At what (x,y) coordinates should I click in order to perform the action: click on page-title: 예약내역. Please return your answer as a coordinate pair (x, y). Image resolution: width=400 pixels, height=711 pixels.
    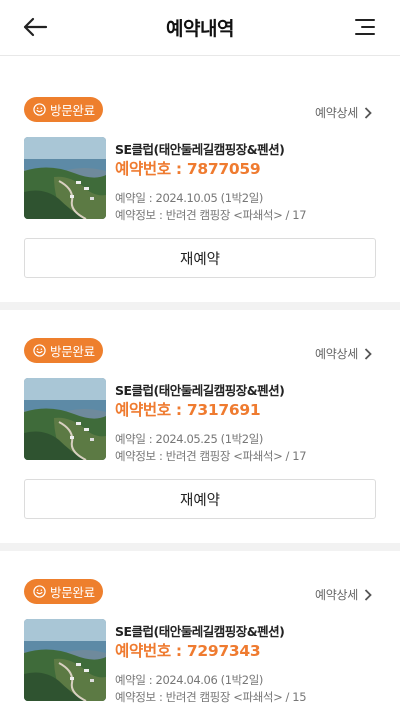
    Looking at the image, I should click on (200, 29).